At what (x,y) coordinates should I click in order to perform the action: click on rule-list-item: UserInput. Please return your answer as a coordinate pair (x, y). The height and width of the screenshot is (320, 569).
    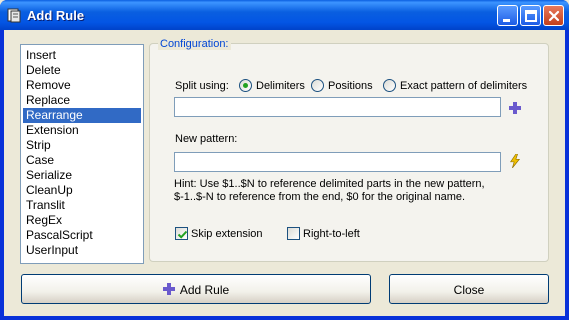
    Looking at the image, I should click on (82, 250).